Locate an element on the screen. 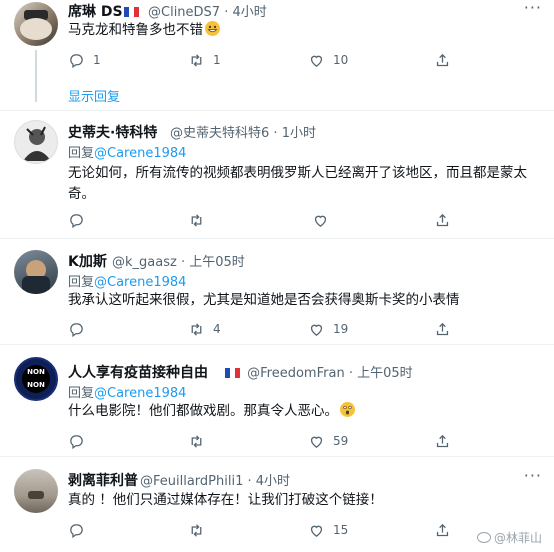 This screenshot has height=552, width=554. show-replies-link: 显示回复 is located at coordinates (94, 95).